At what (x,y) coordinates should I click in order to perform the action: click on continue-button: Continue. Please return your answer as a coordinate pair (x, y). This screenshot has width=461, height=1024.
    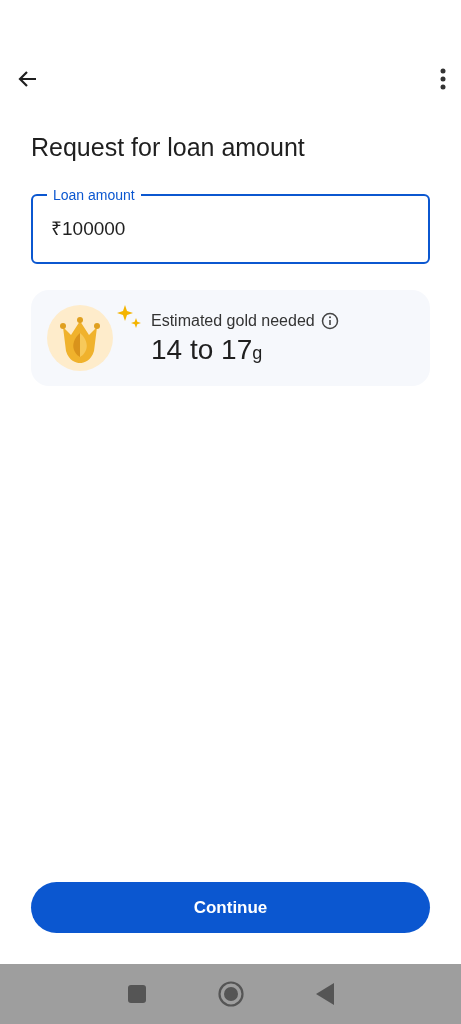
    Looking at the image, I should click on (230, 907).